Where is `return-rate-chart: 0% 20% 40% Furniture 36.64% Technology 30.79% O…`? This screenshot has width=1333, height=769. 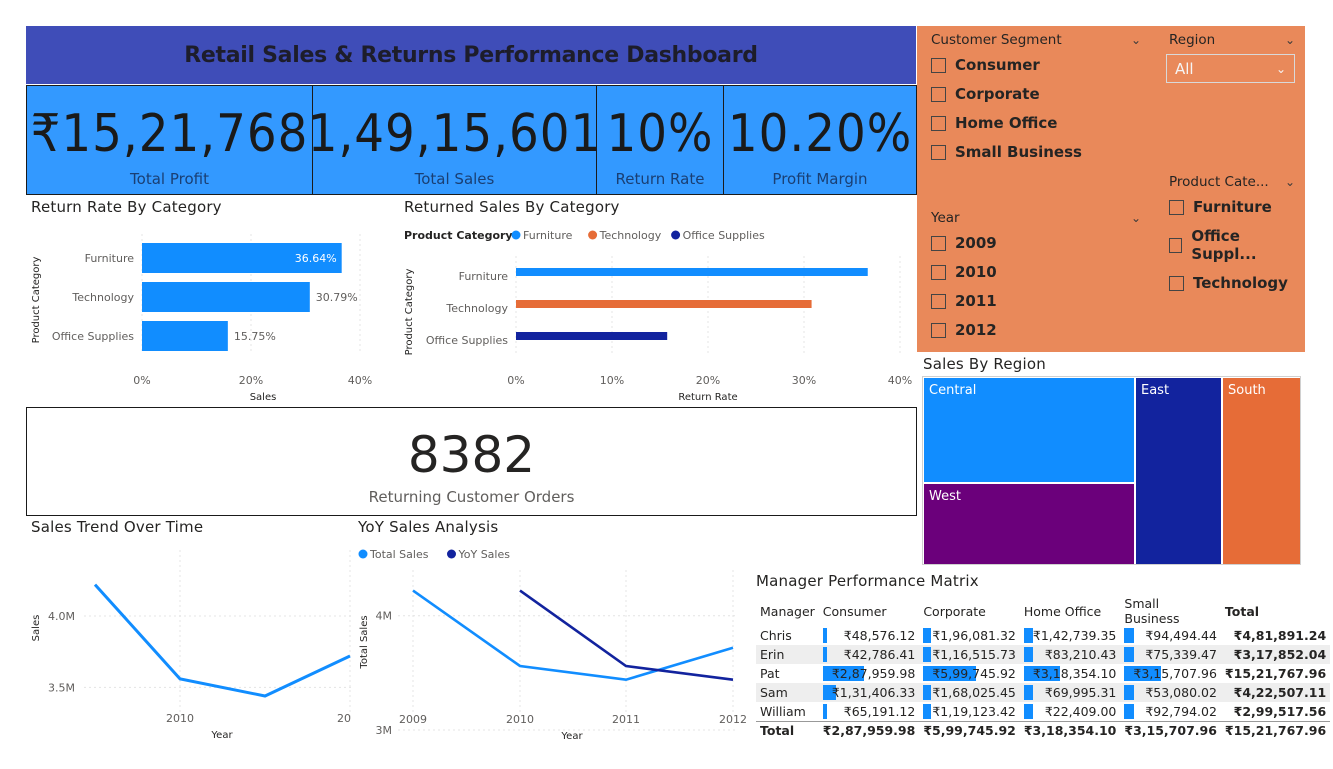 return-rate-chart: 0% 20% 40% Furniture 36.64% Technology 30.79% O… is located at coordinates (206, 313).